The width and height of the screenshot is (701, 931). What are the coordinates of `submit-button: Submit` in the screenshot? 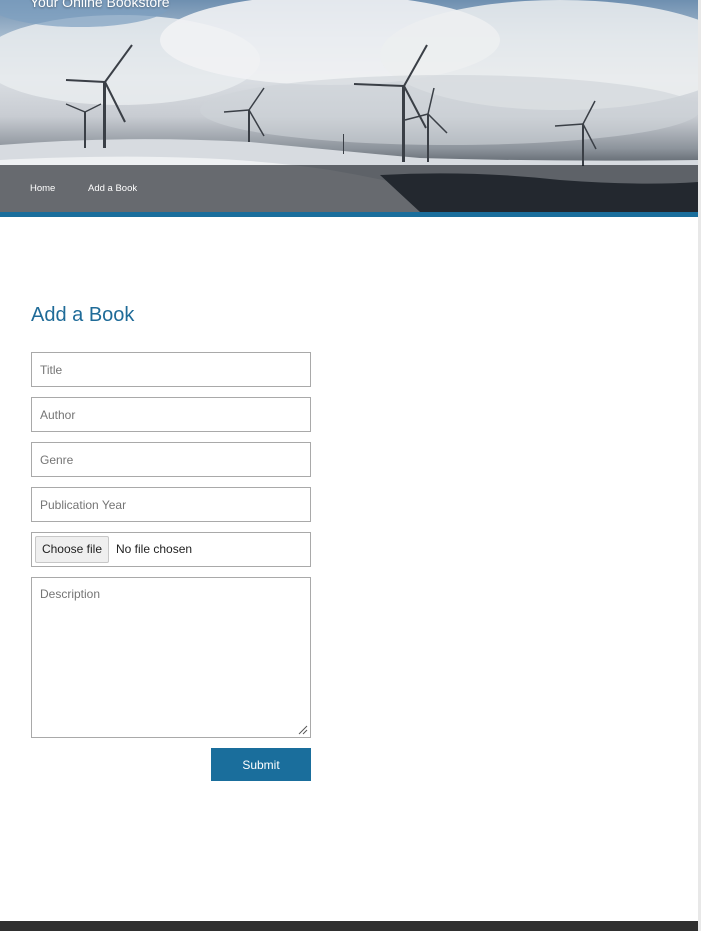 It's located at (261, 764).